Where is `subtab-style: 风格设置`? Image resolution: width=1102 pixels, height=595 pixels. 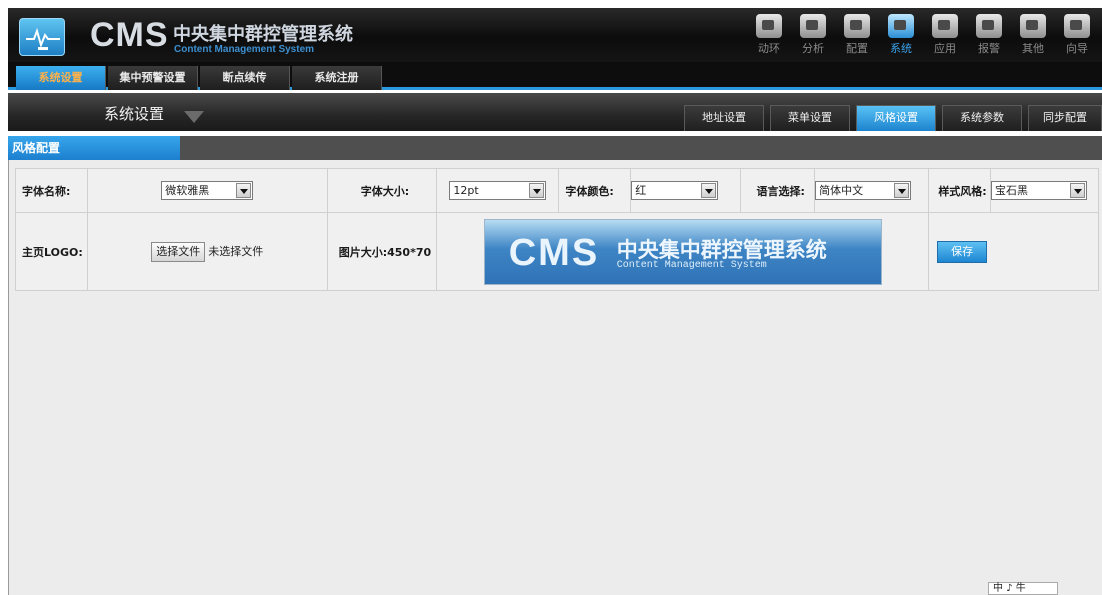
subtab-style: 风格设置 is located at coordinates (896, 118).